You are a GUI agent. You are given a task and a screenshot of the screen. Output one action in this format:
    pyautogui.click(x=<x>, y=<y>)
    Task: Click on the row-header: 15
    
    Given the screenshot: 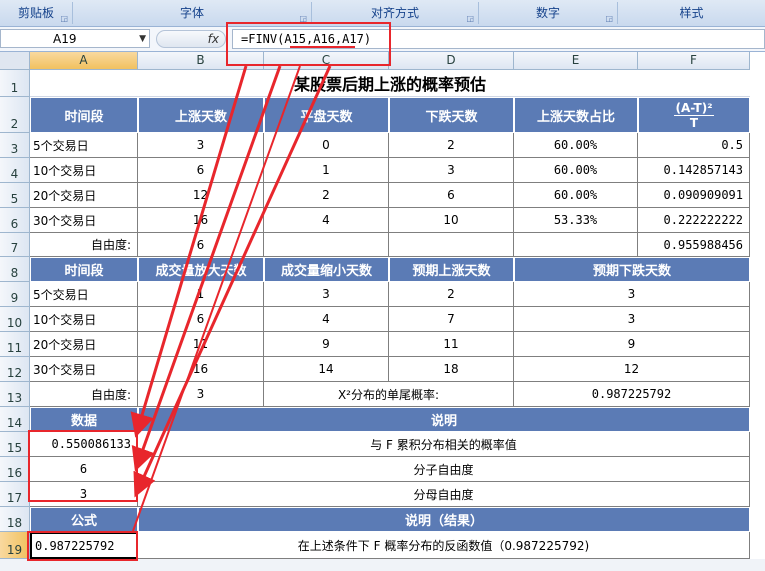 What is the action you would take?
    pyautogui.click(x=15, y=444)
    